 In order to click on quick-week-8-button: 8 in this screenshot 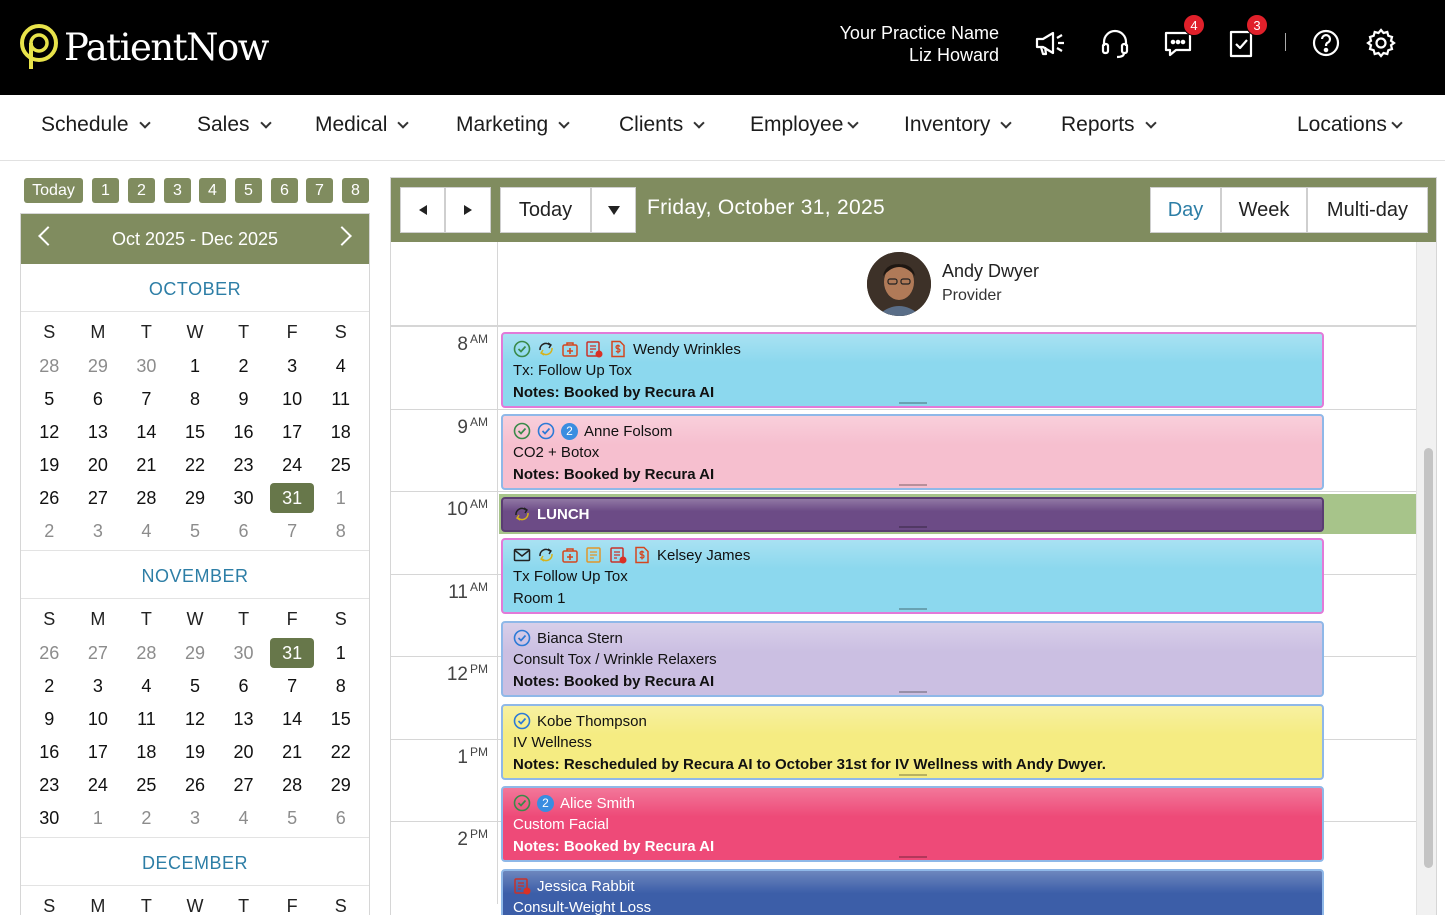, I will do `click(355, 190)`.